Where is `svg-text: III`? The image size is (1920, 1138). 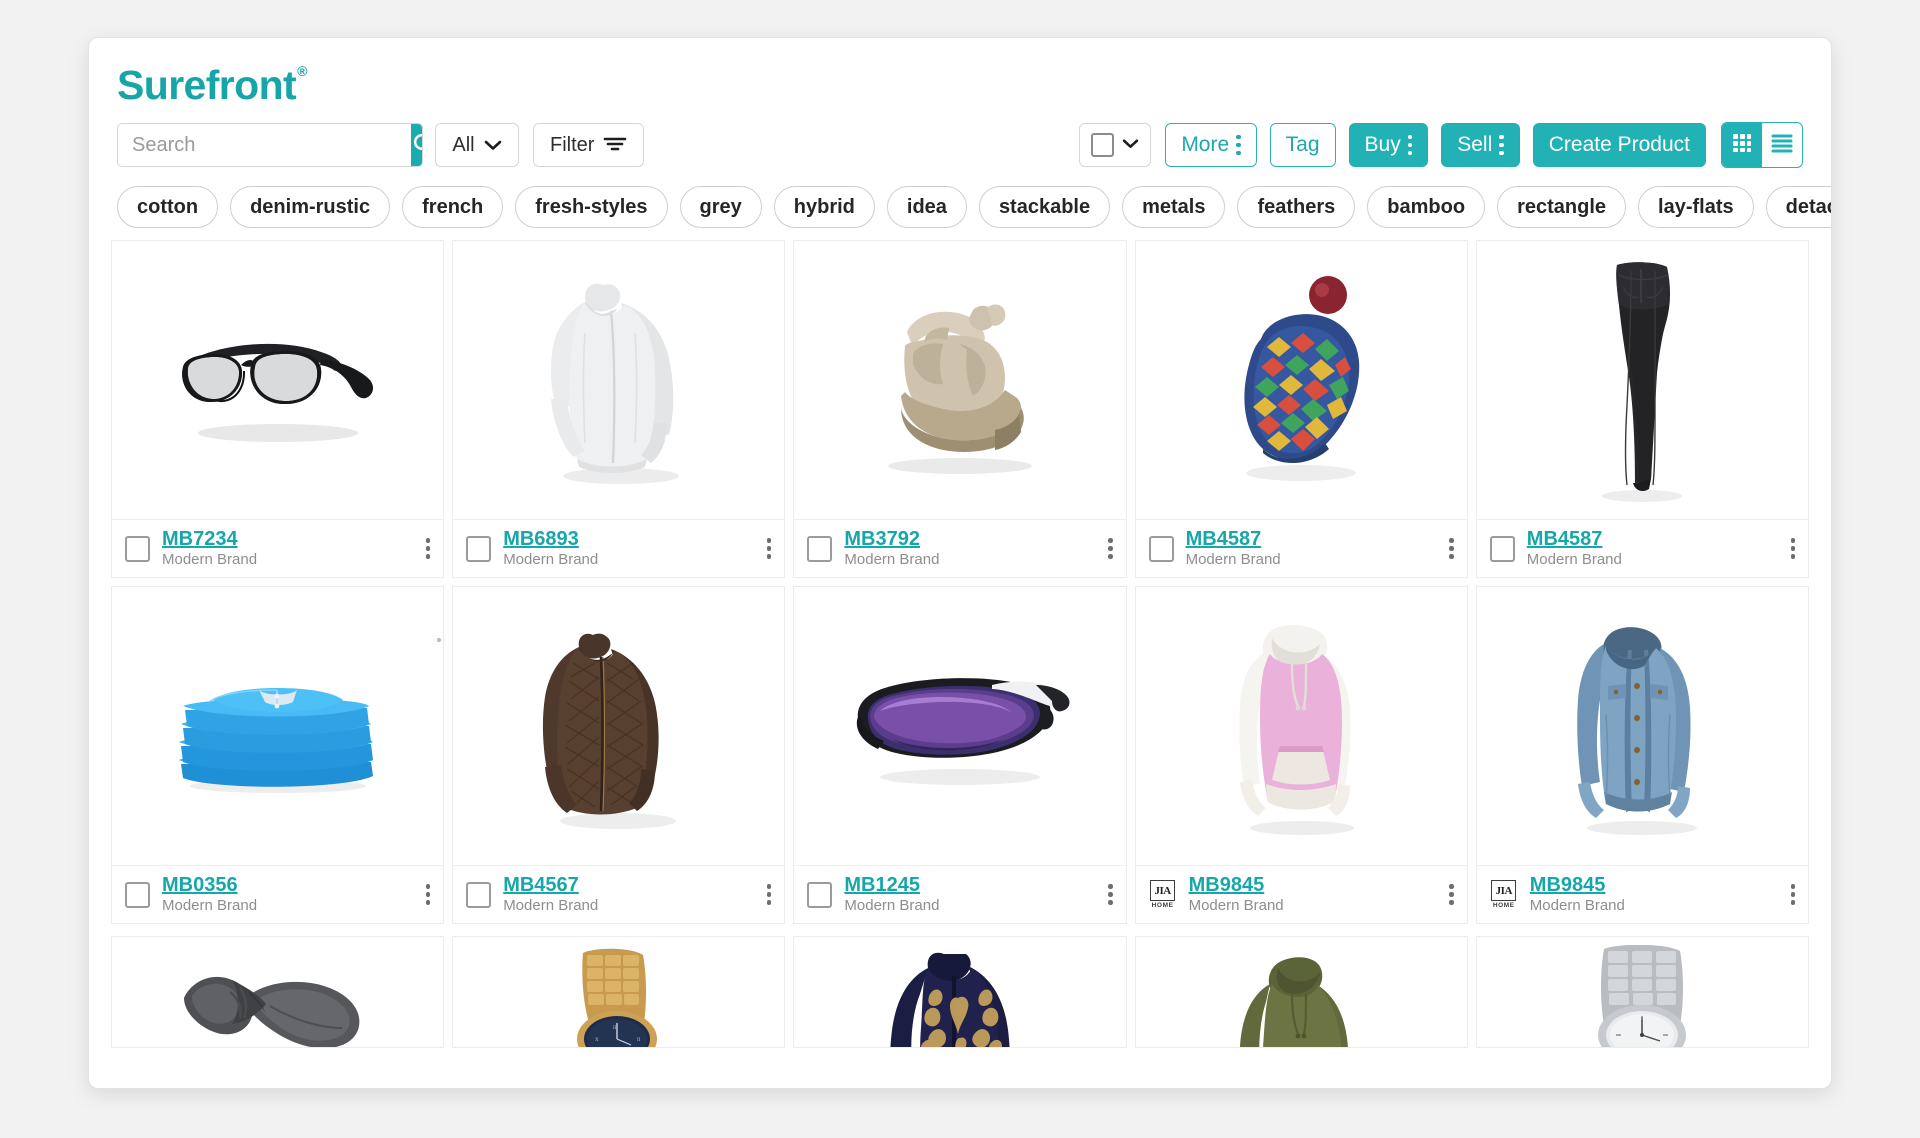
svg-text: III is located at coordinates (615, 1028).